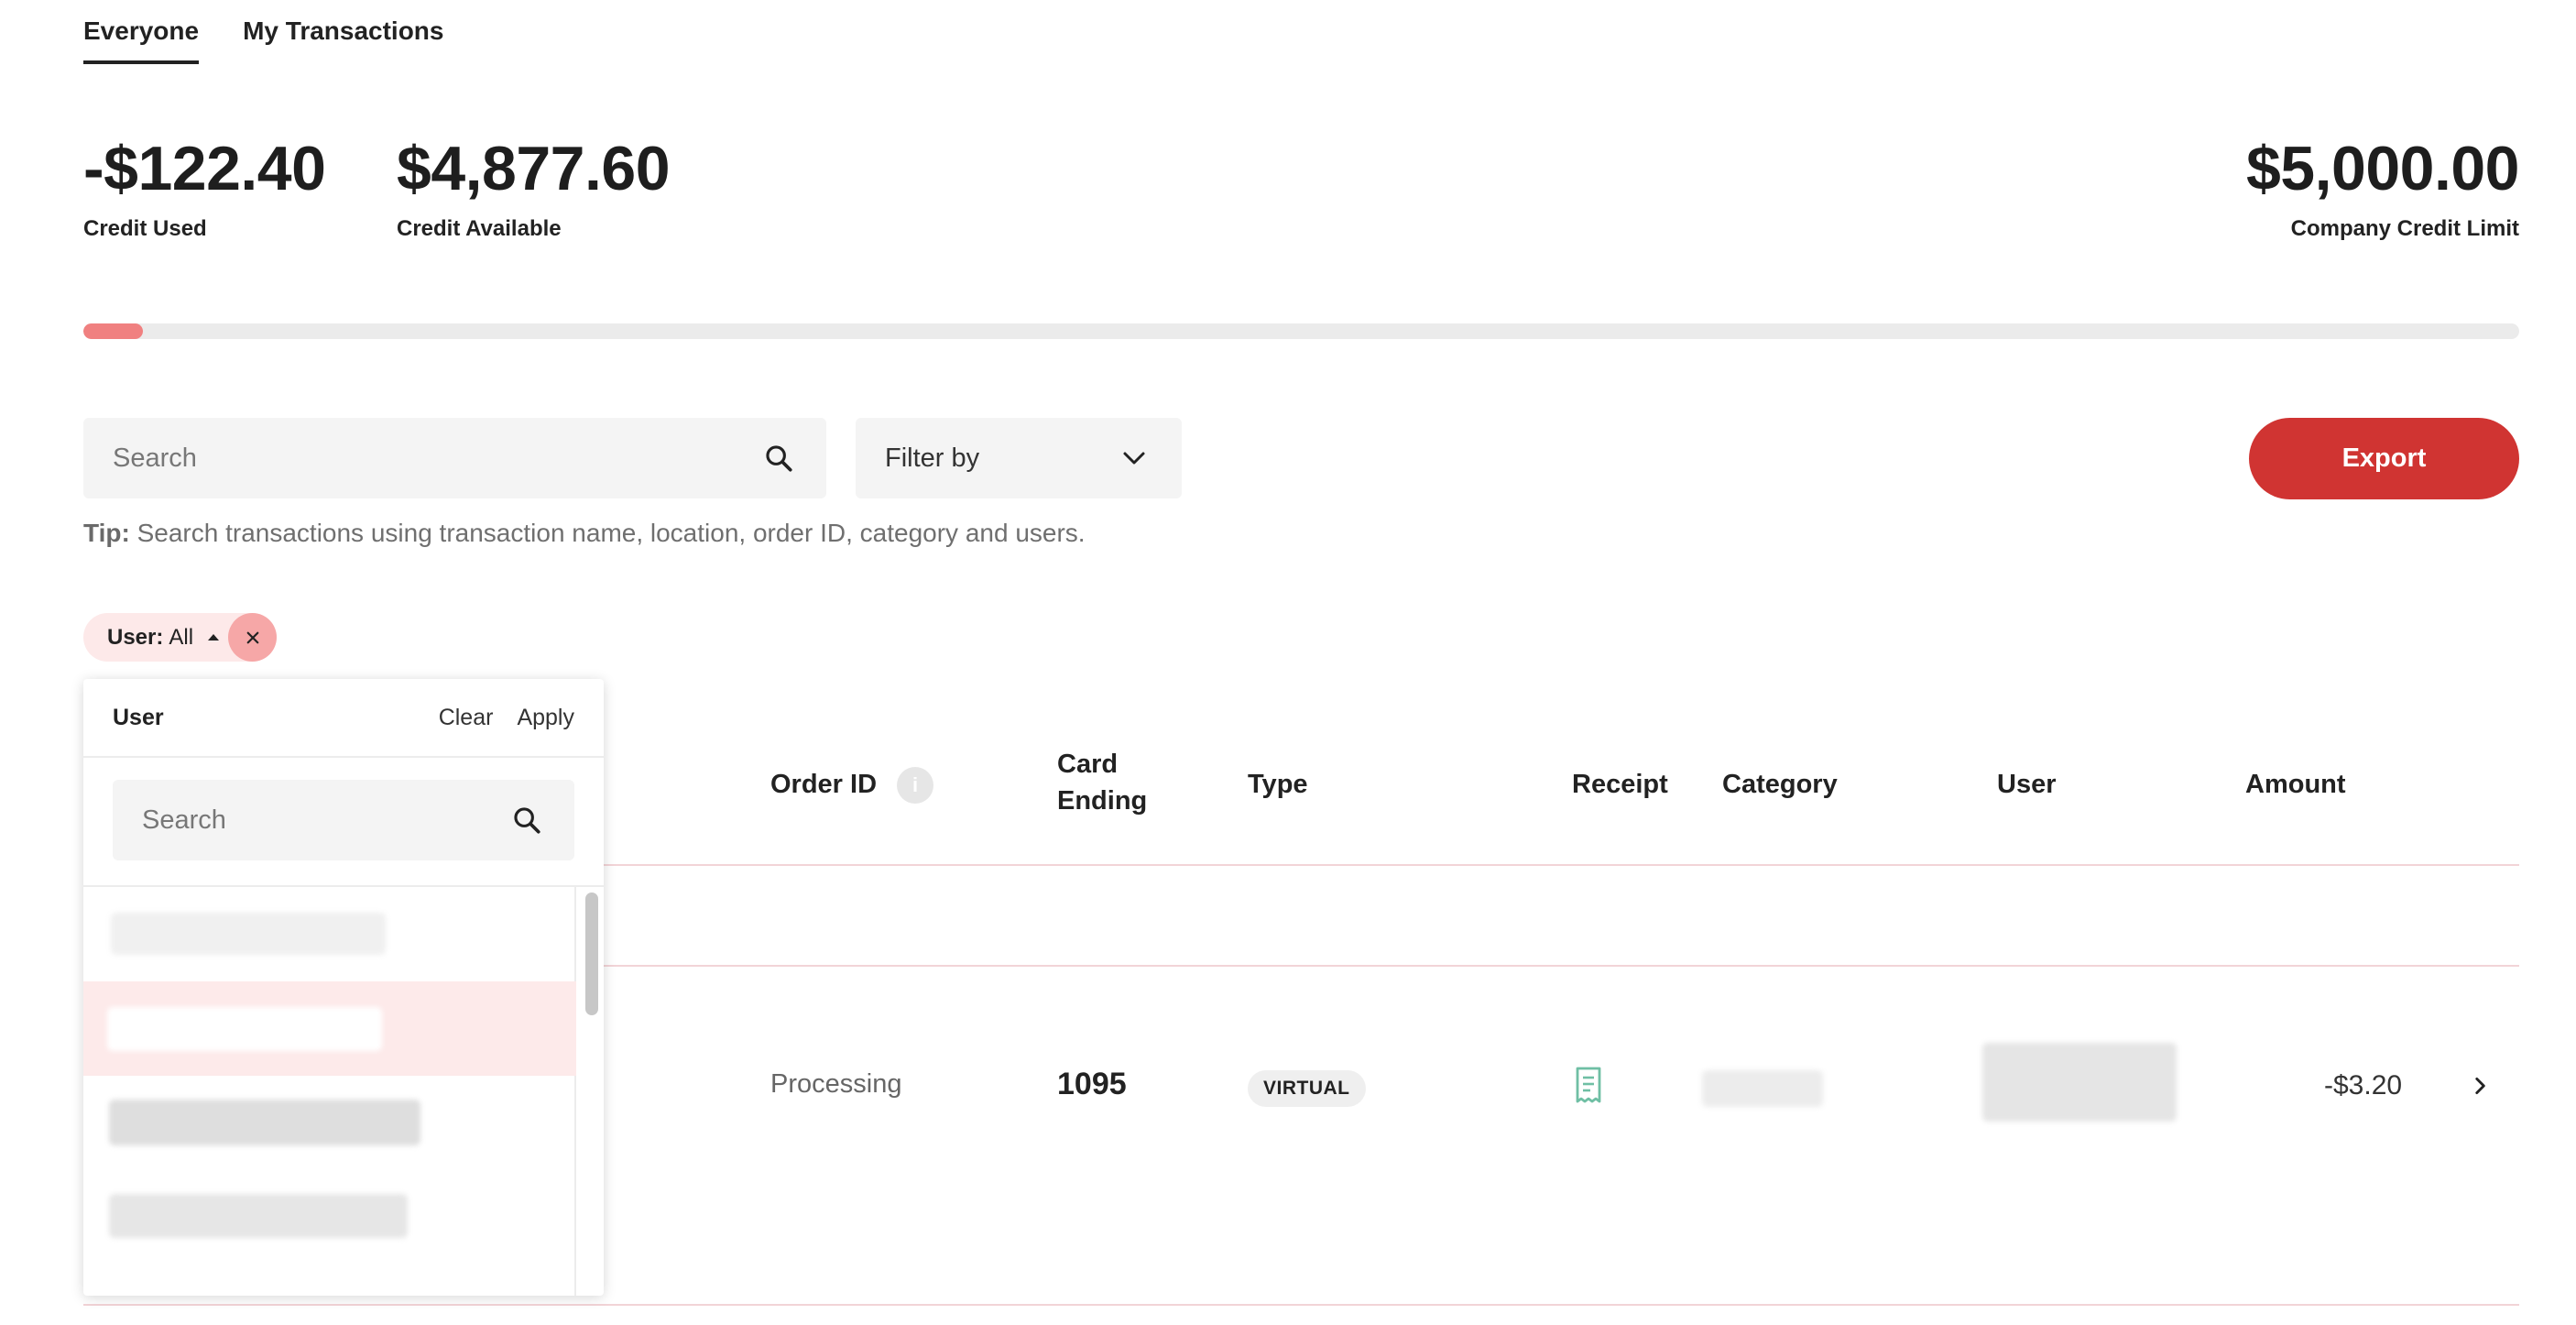 This screenshot has width=2576, height=1325. I want to click on transaction-search, so click(455, 458).